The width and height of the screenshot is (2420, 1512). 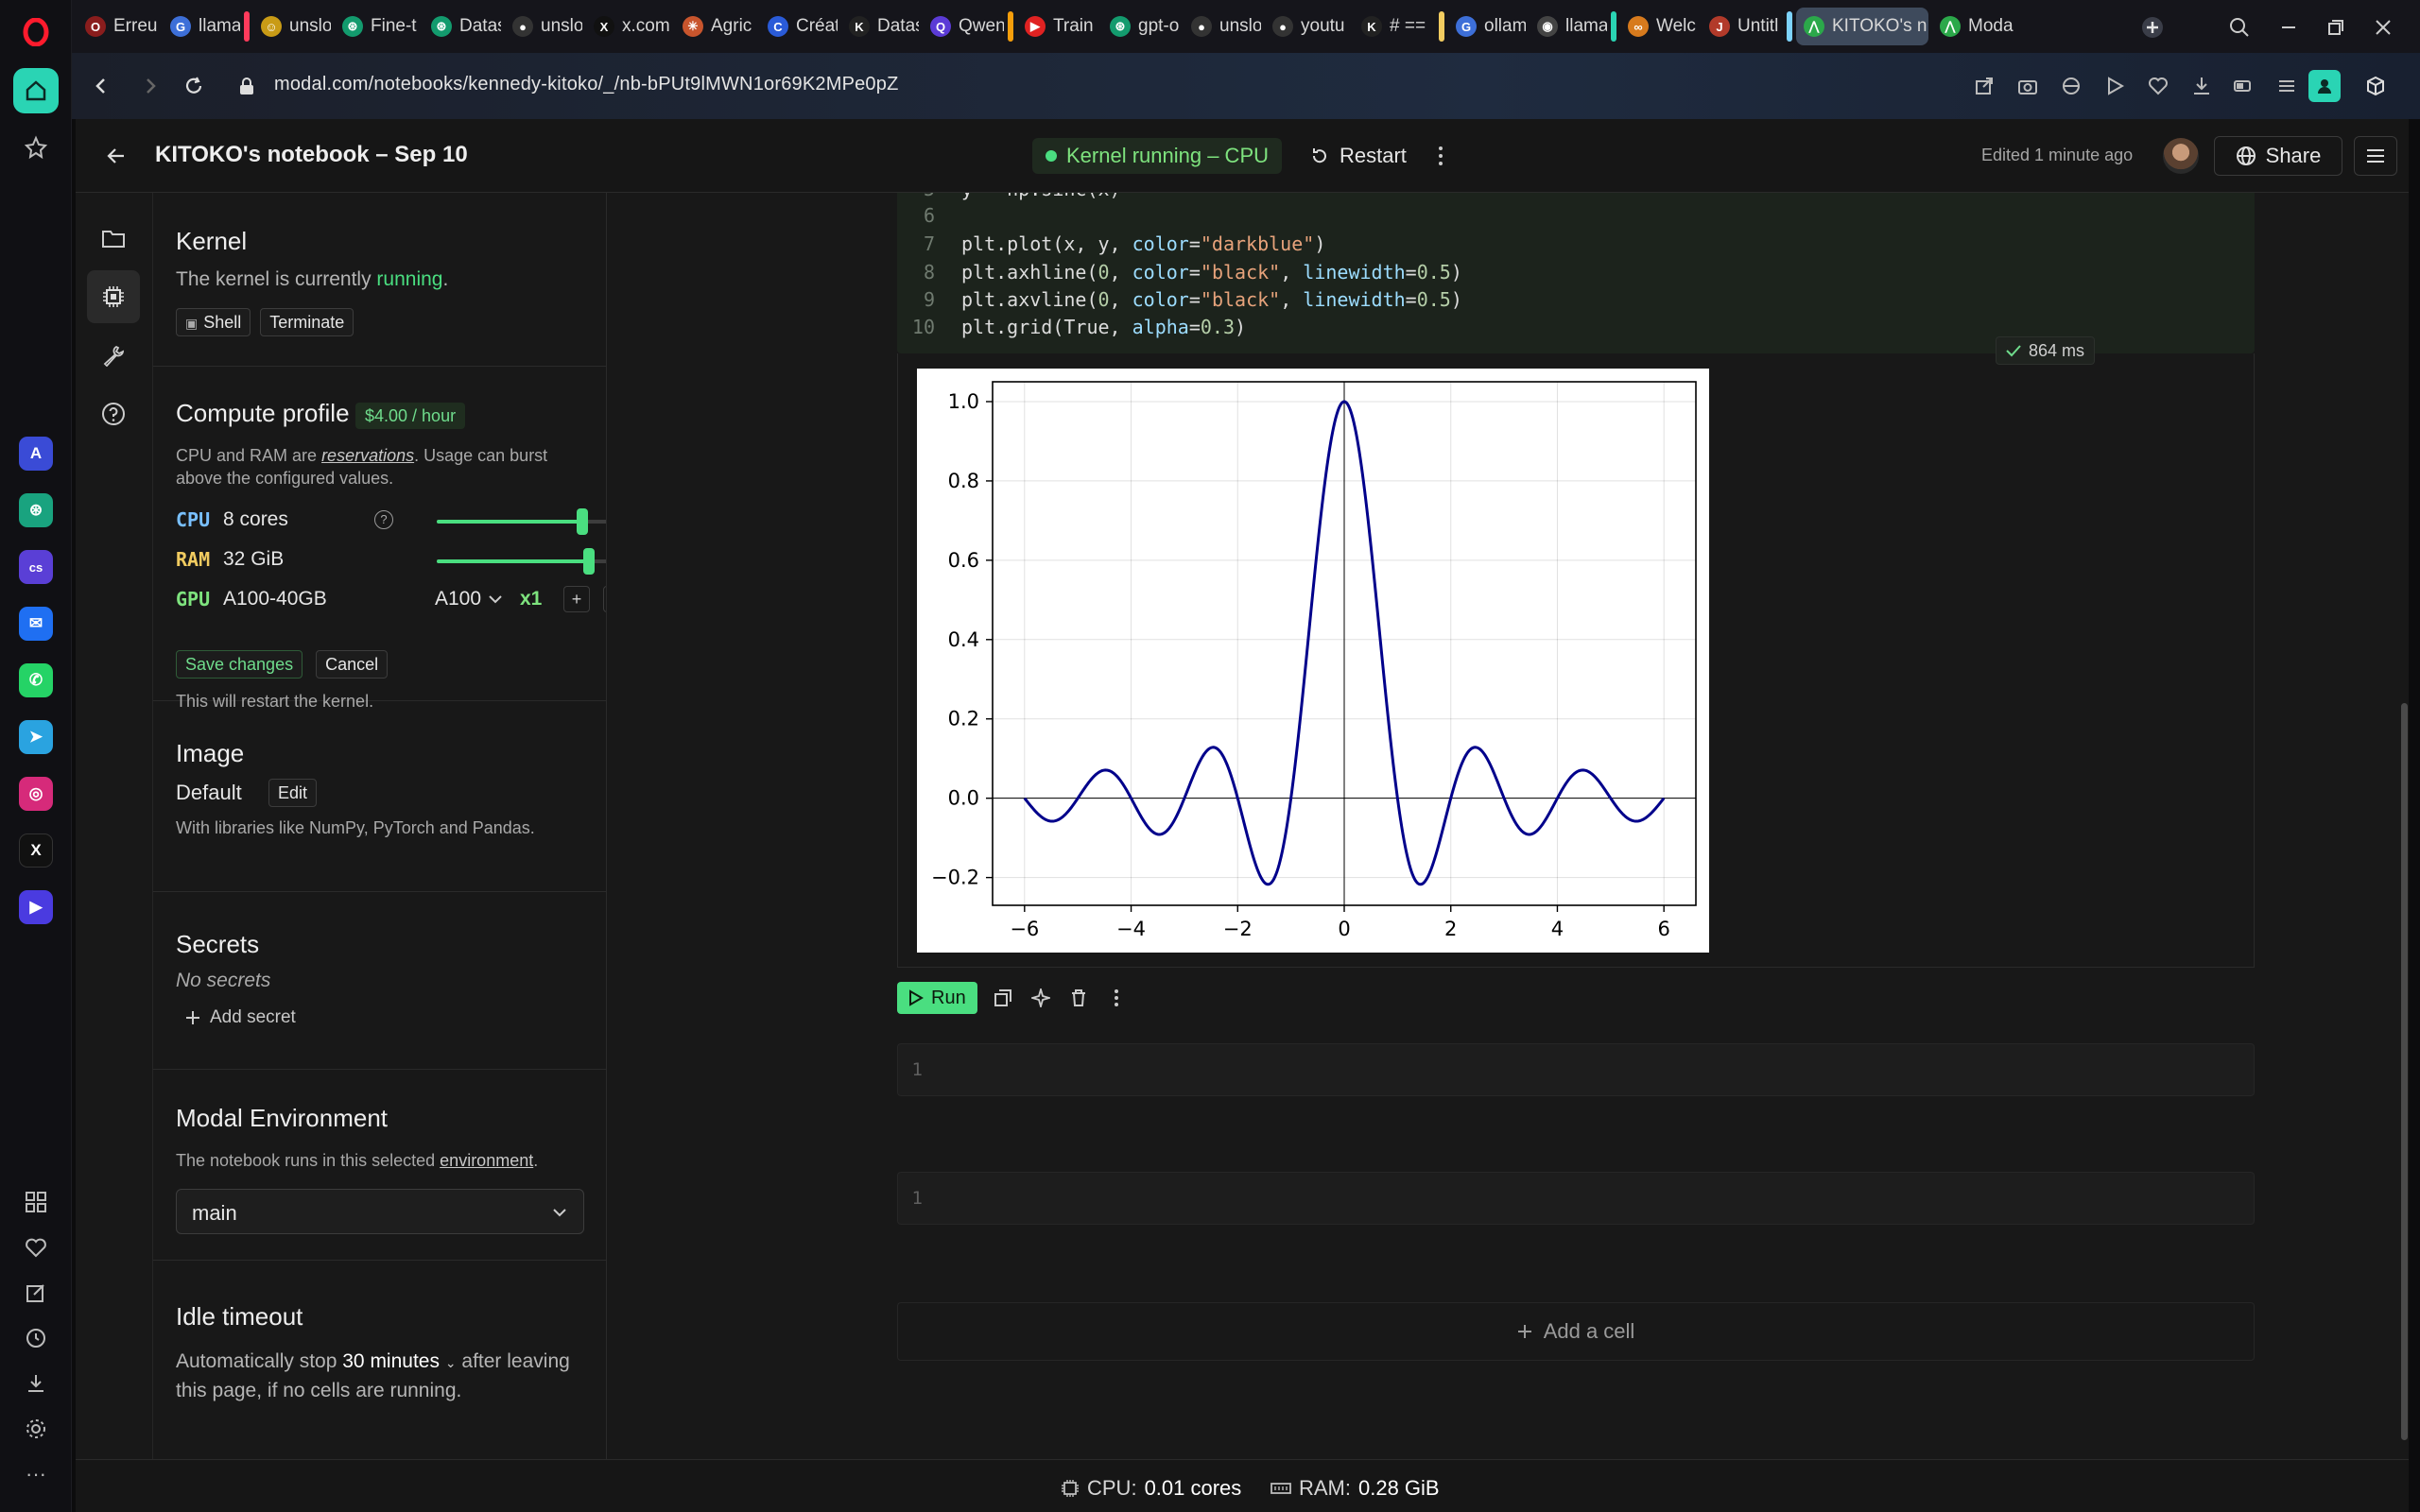 What do you see at coordinates (2375, 156) in the screenshot?
I see `hamburger-menu-icon` at bounding box center [2375, 156].